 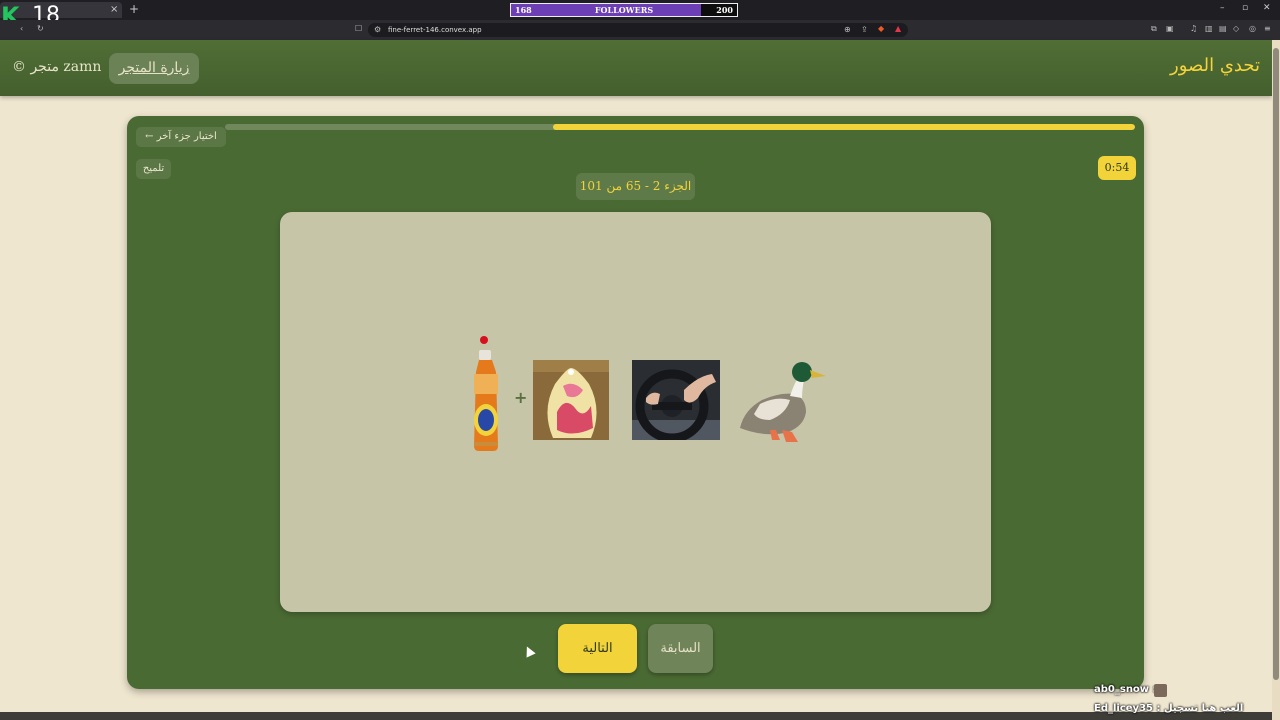 I want to click on timer-badge: 0:54, so click(x=1117, y=168).